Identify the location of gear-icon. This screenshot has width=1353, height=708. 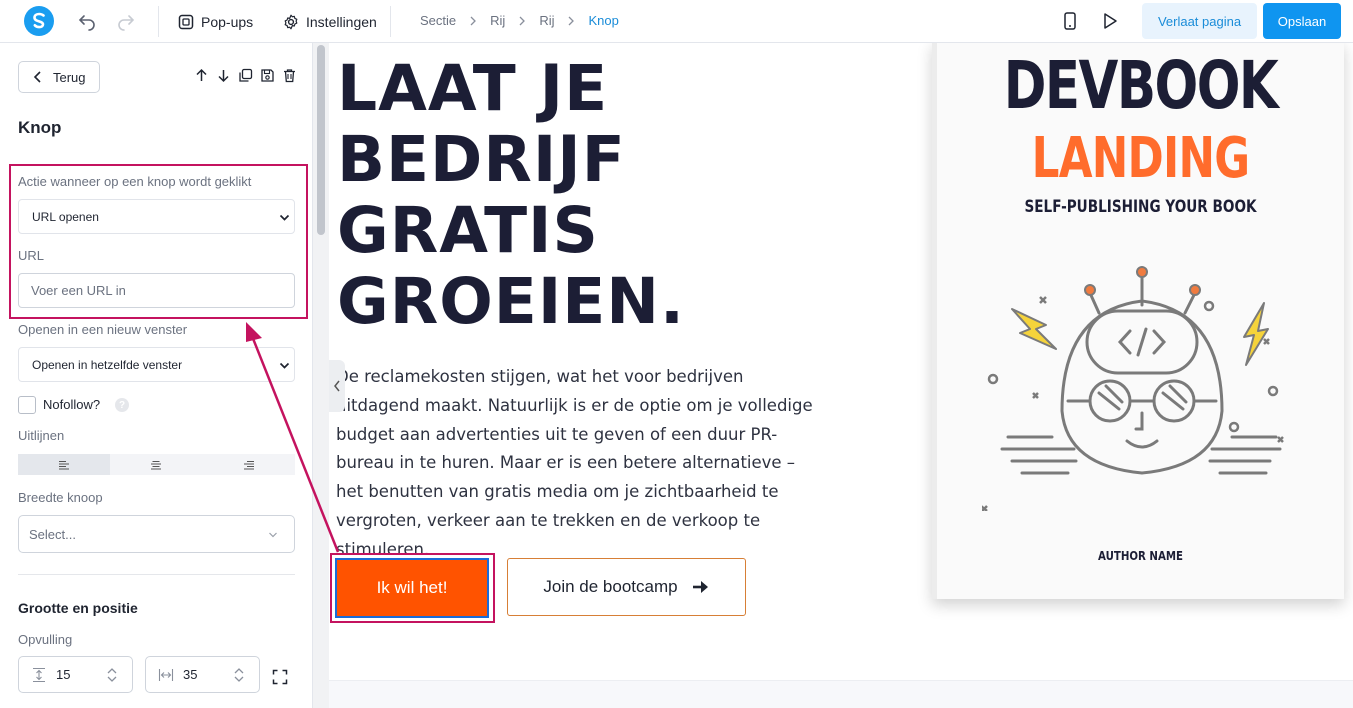
(291, 22).